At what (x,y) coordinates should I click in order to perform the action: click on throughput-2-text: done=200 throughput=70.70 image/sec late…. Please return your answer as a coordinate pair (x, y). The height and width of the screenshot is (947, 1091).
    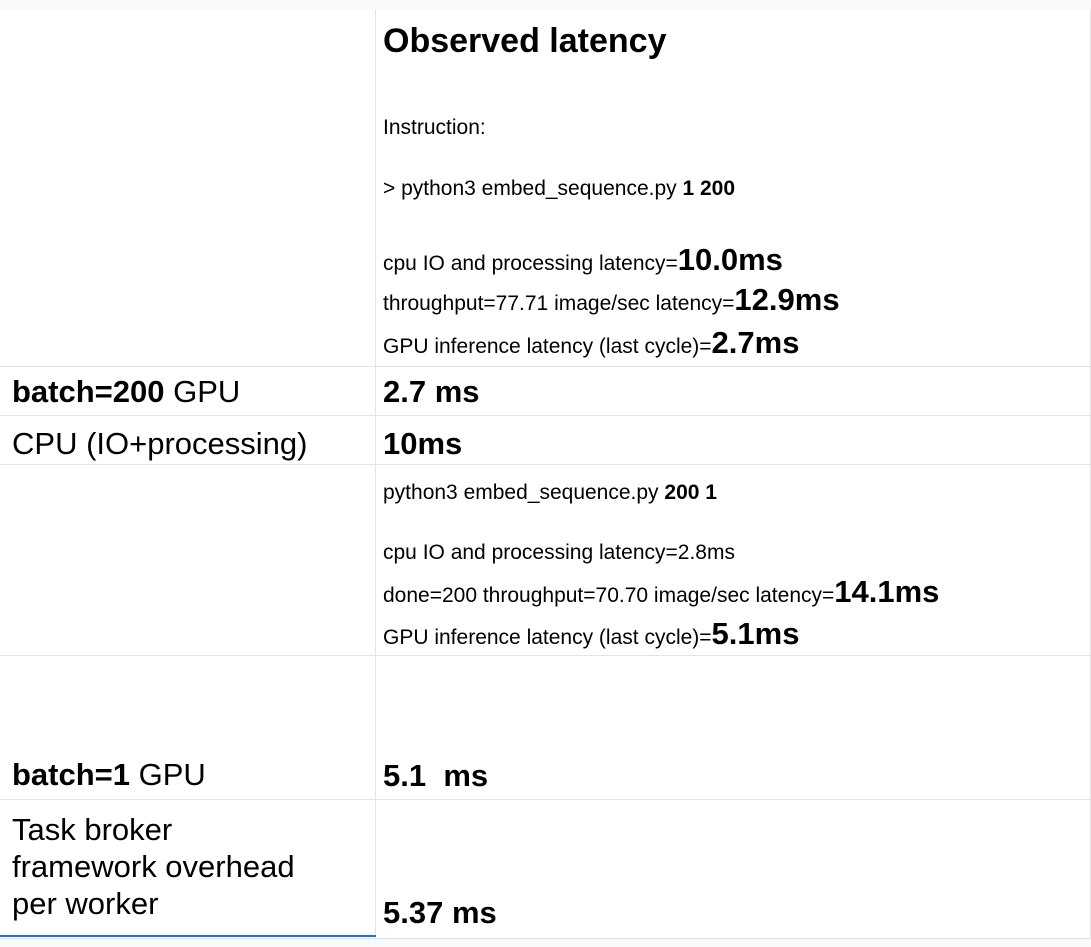
    Looking at the image, I should click on (609, 595).